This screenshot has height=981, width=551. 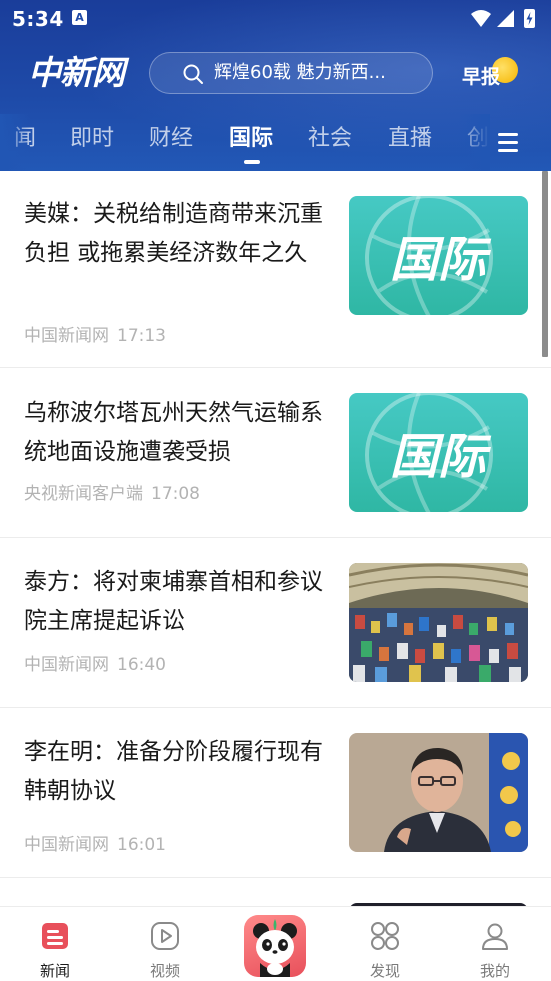 I want to click on status-time: 5:34, so click(x=38, y=19).